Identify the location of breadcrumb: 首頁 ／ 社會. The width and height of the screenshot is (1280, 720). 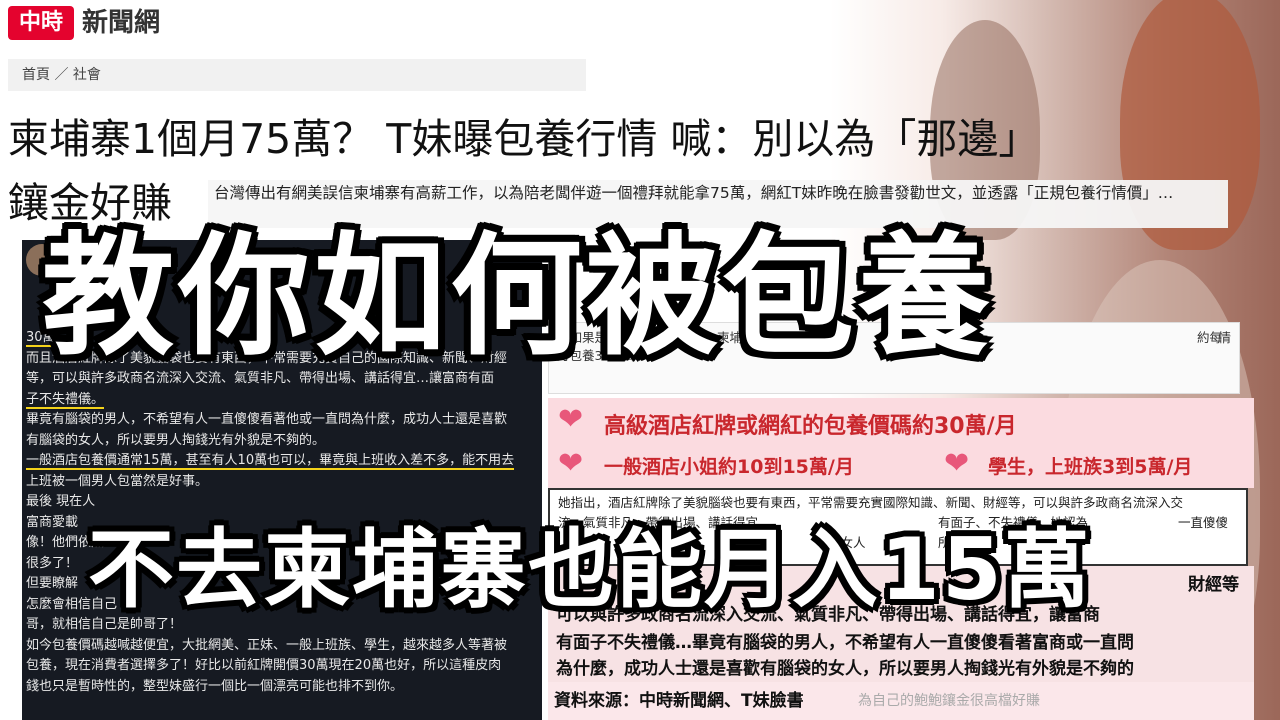
(297, 75).